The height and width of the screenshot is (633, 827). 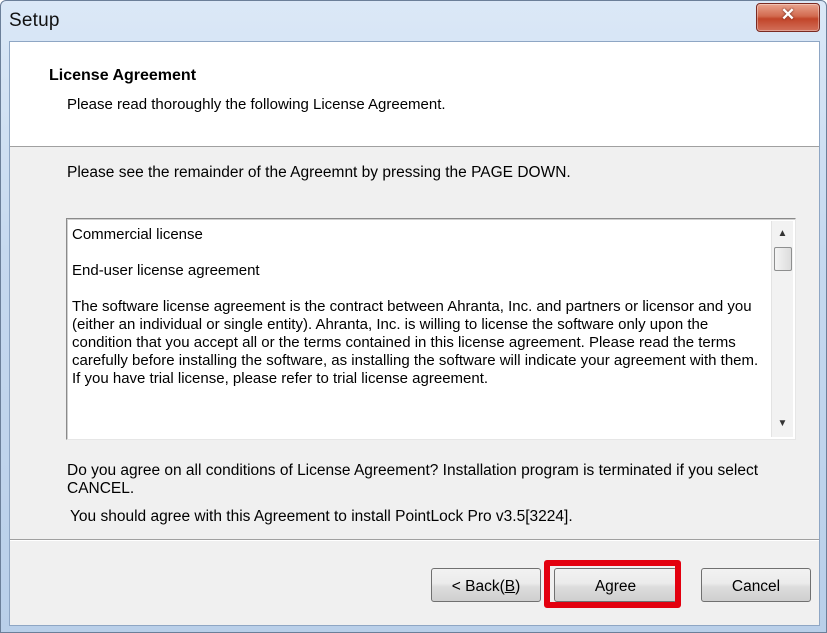 I want to click on license-paragraph: End-user license agreement, so click(x=166, y=270).